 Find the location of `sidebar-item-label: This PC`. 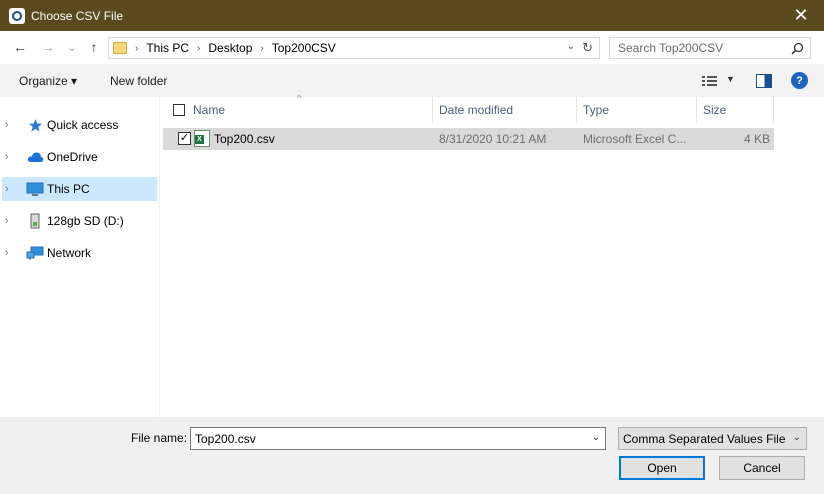

sidebar-item-label: This PC is located at coordinates (68, 189).